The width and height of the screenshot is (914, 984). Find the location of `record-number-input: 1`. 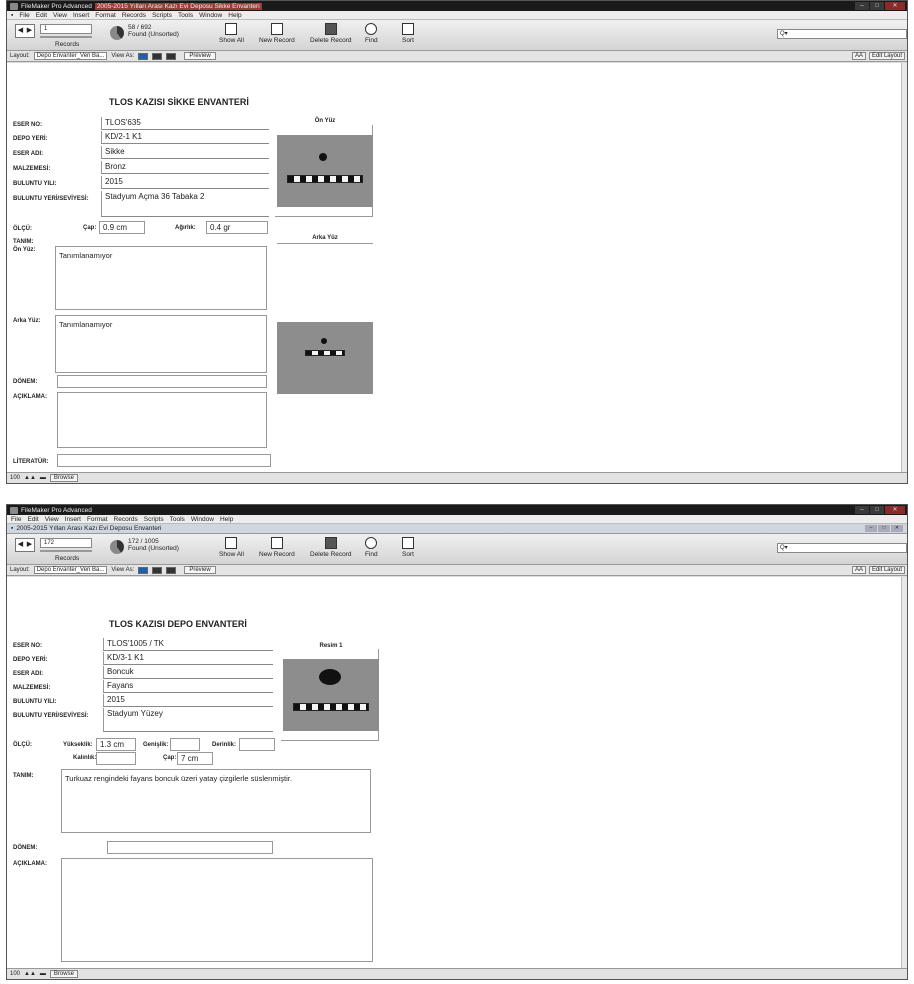

record-number-input: 1 is located at coordinates (66, 29).